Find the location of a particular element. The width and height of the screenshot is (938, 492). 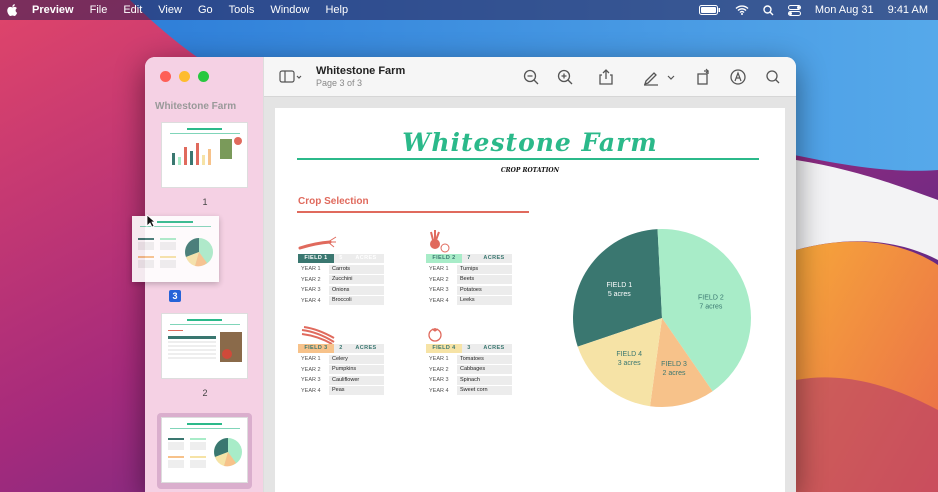

spotlight-search-icon is located at coordinates (768, 10).